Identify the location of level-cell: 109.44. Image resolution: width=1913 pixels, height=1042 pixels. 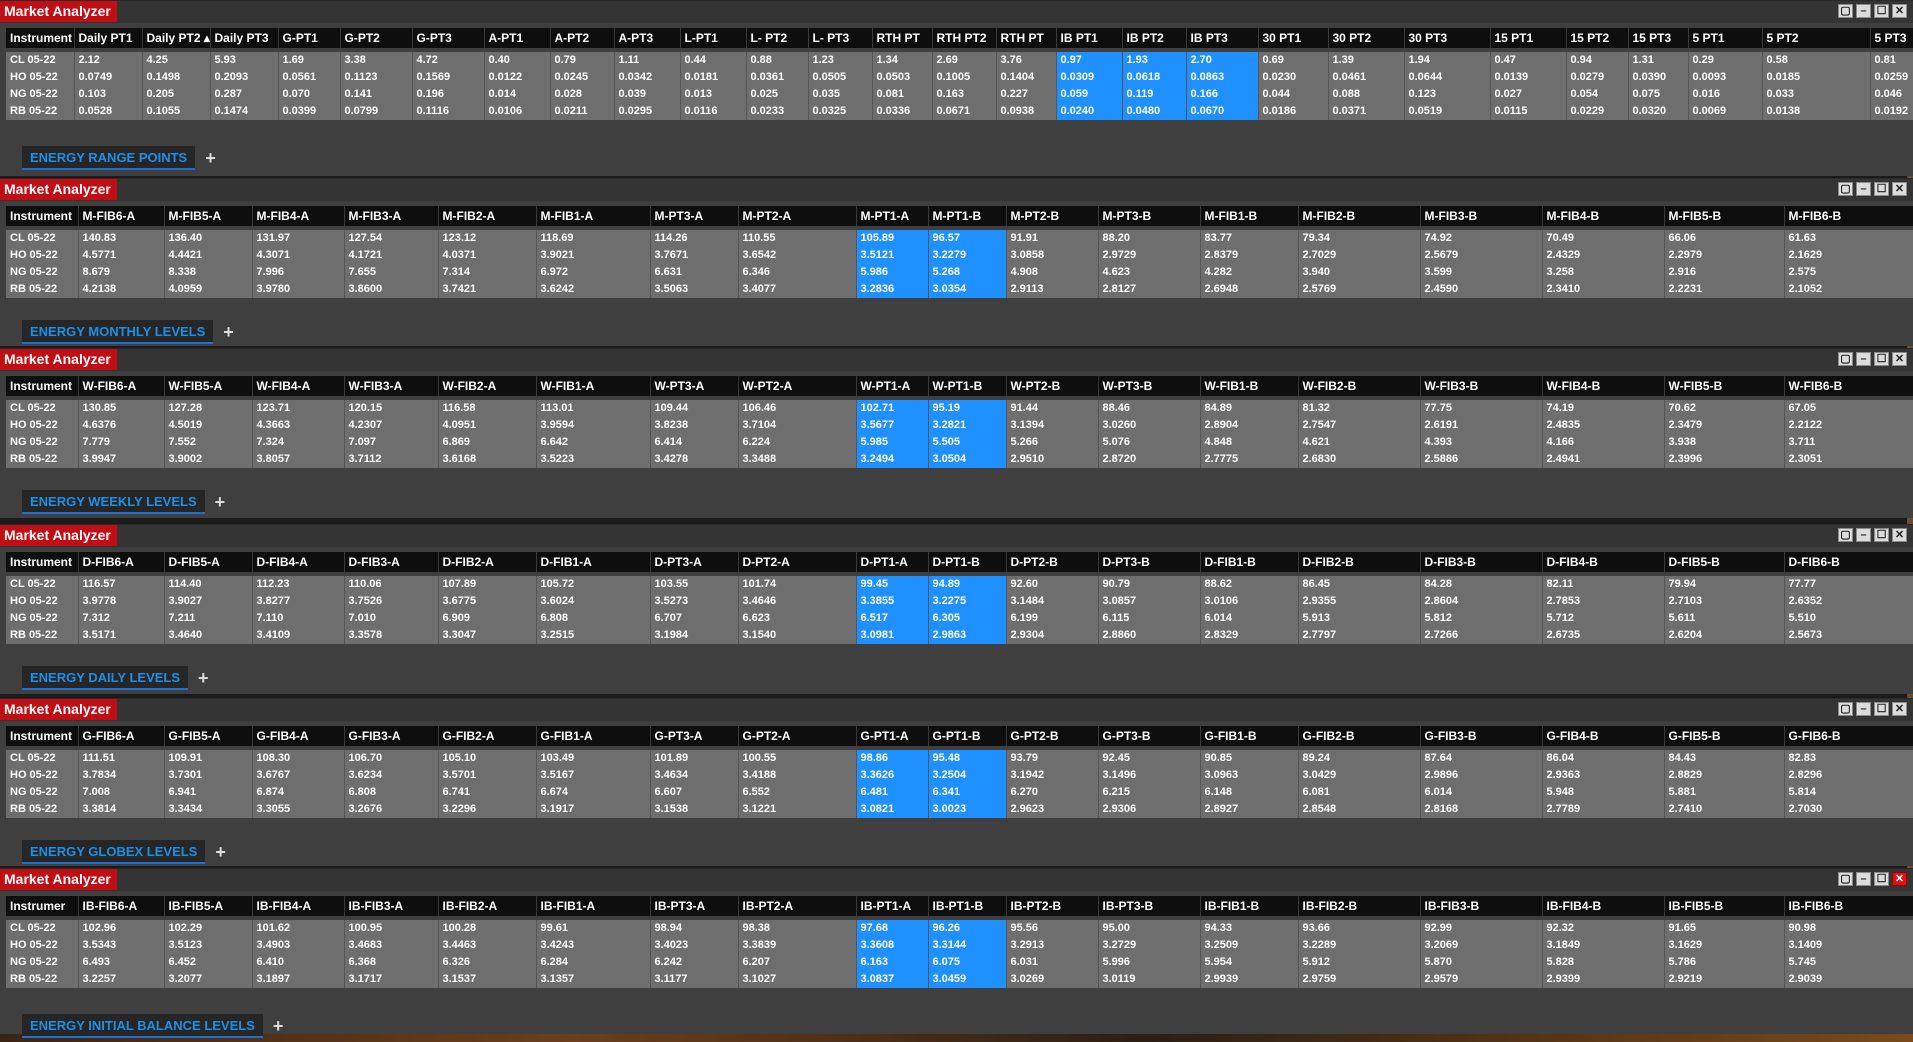
(694, 407).